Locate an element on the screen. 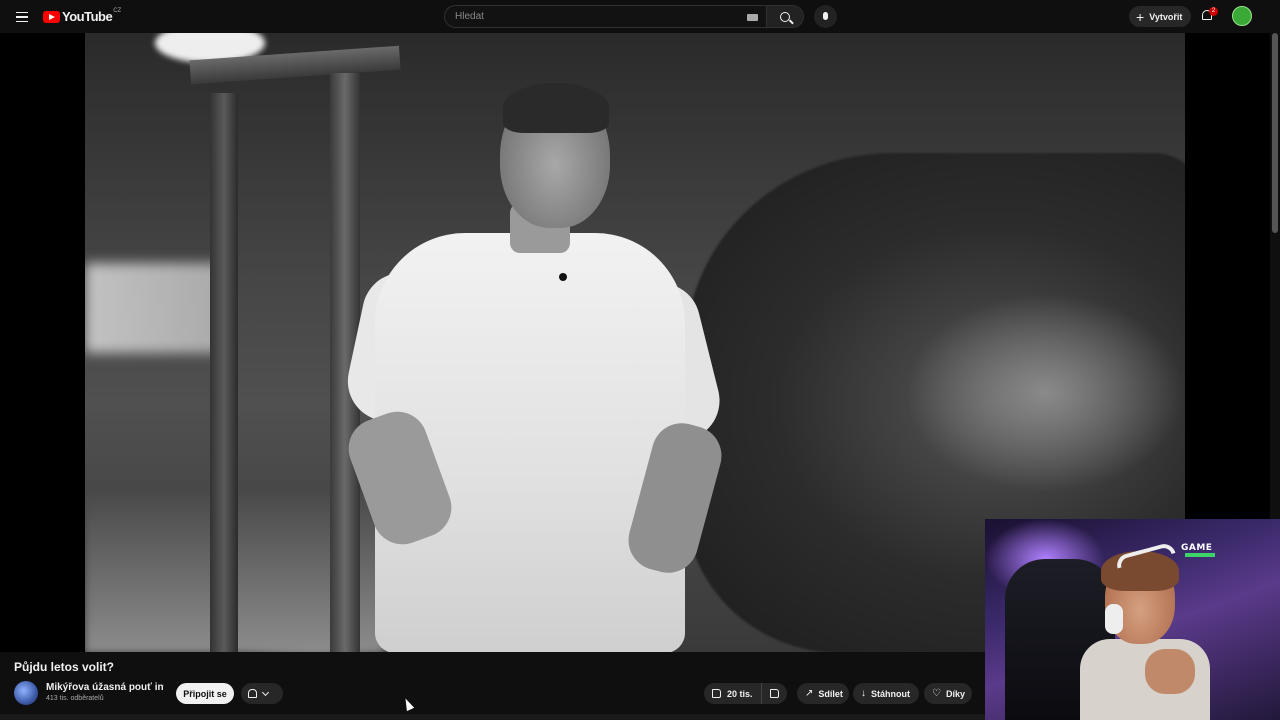 Image resolution: width=1280 pixels, height=720 pixels. region-code: CZ is located at coordinates (117, 10).